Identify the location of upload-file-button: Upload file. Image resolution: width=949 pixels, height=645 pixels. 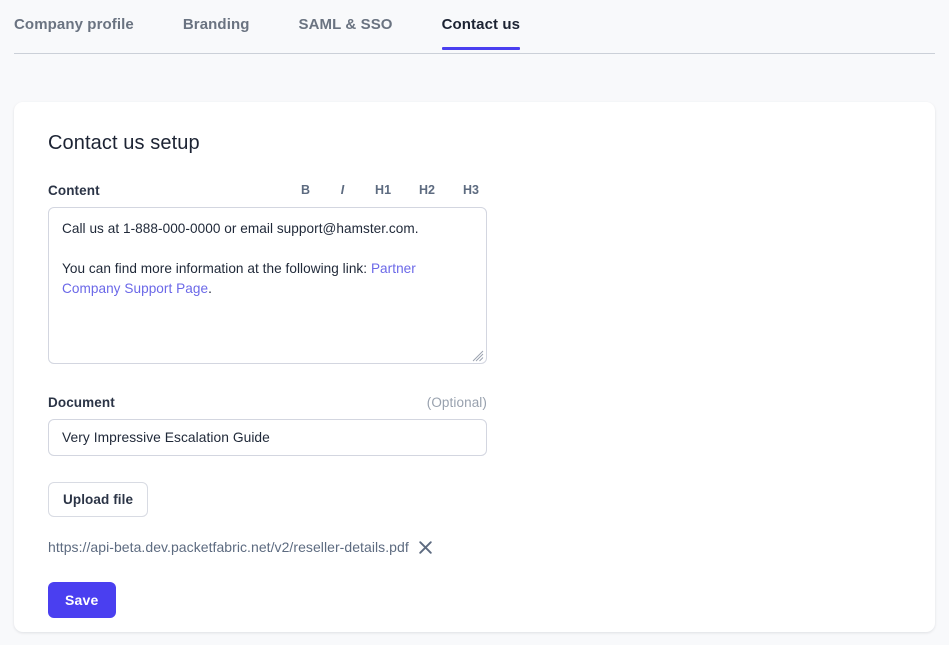
(98, 499).